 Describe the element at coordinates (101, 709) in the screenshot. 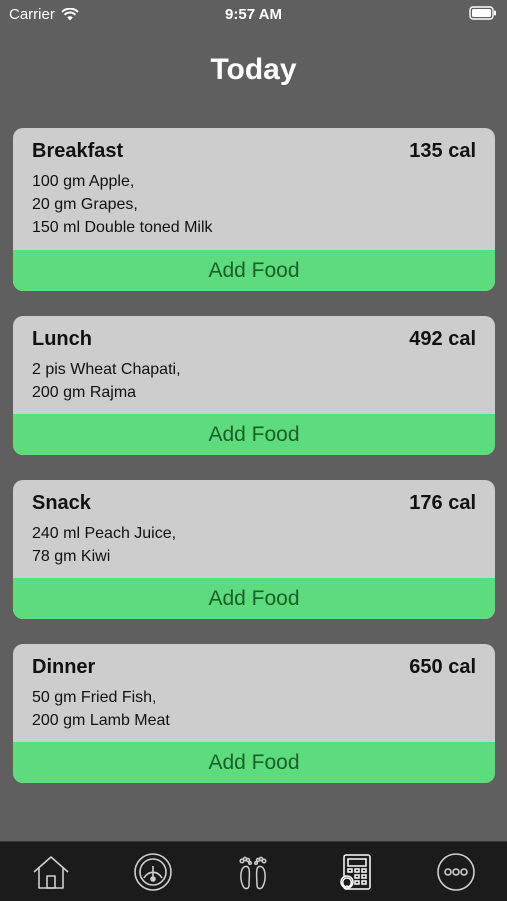

I see `meal-items: 50 gm Fried Fish, 200 gm Lamb Meat` at that location.